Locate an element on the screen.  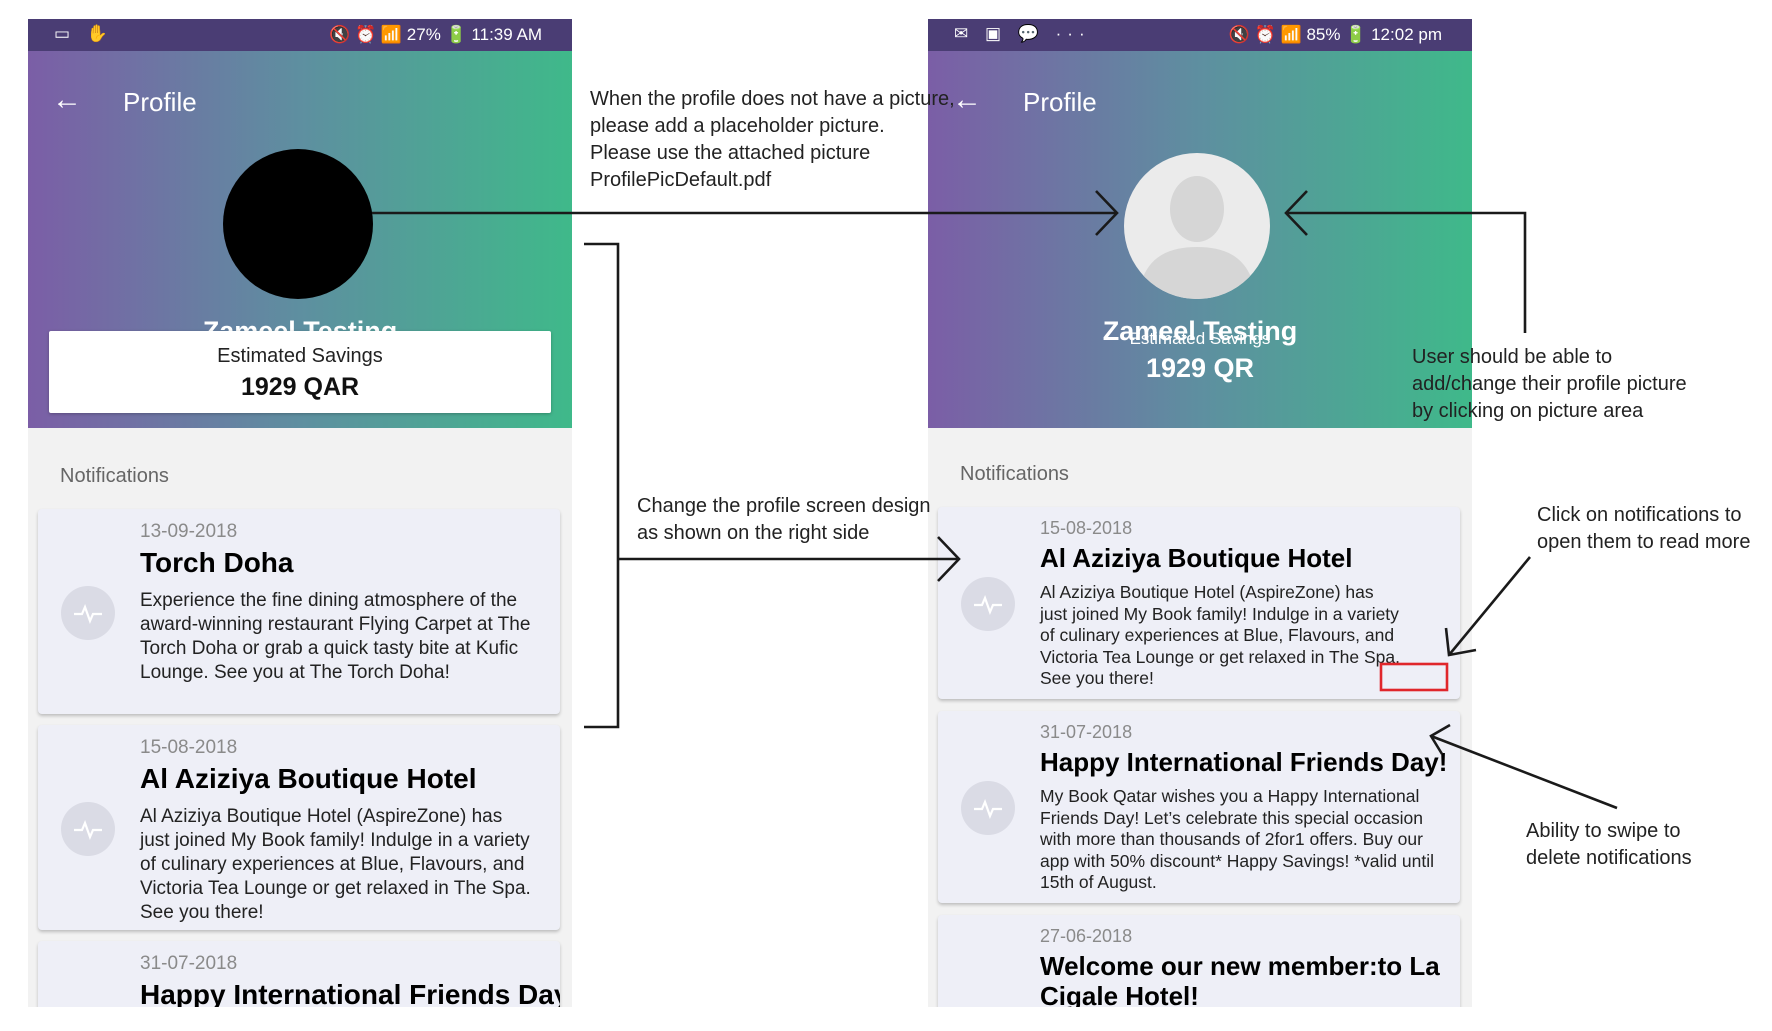
bracket-line is located at coordinates (602, 485).